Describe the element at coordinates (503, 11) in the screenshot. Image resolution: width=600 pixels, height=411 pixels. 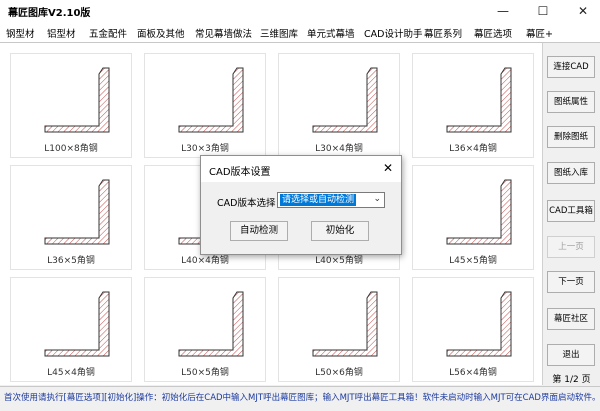
I see `minimize-button: —` at that location.